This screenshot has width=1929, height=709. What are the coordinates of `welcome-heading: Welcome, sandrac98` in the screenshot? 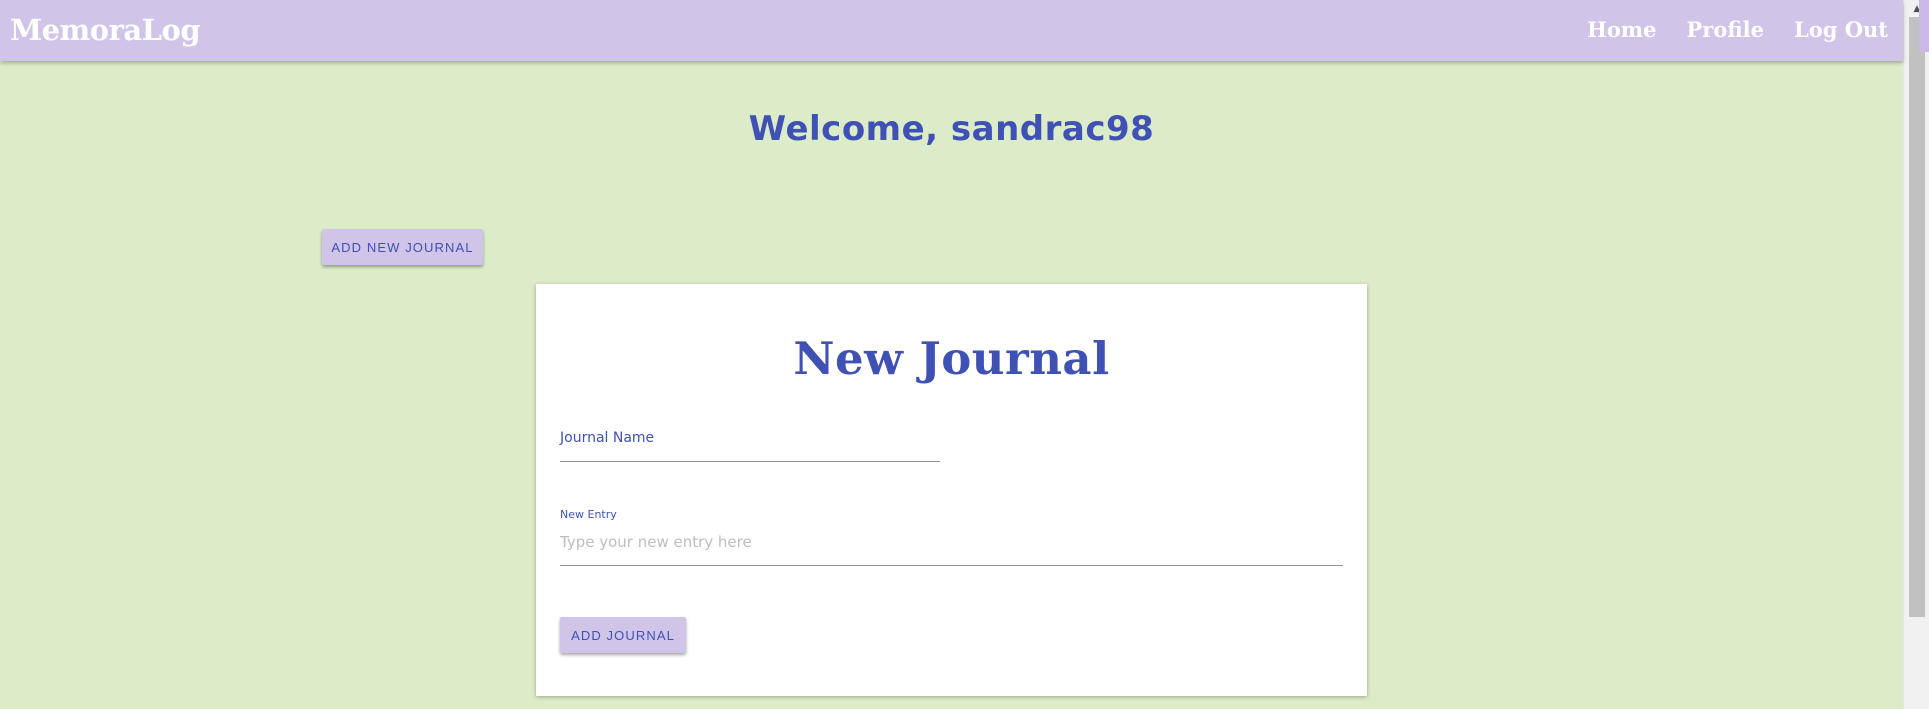 It's located at (951, 129).